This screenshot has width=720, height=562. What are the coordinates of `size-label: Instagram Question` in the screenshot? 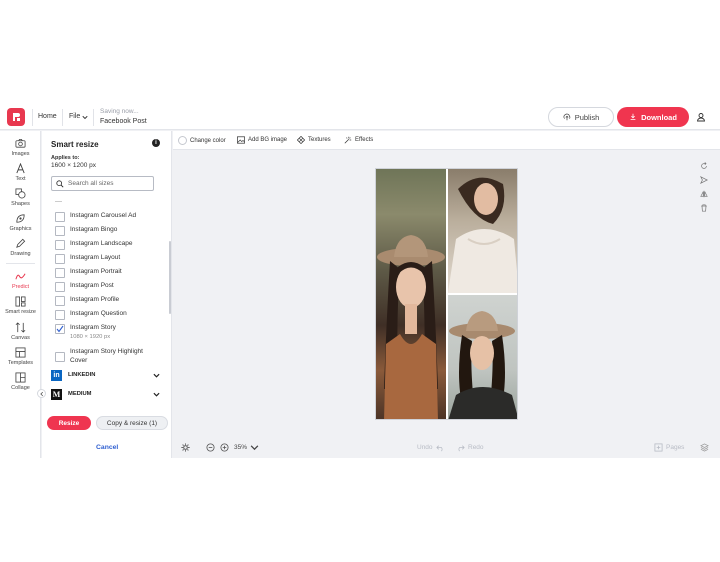 It's located at (98, 313).